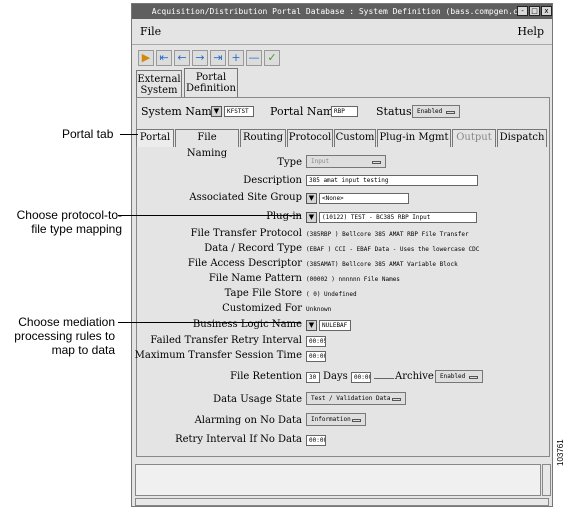 The height and width of the screenshot is (511, 568). What do you see at coordinates (331, 294) in the screenshot?
I see `tfs-value: ( 0) Undefined` at bounding box center [331, 294].